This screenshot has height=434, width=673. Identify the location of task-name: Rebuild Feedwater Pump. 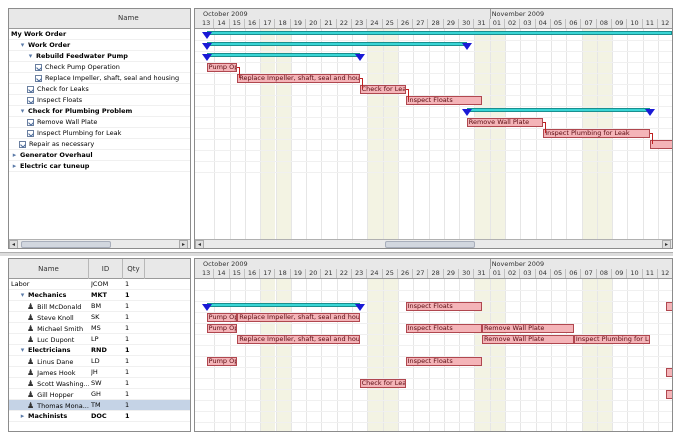
(82, 56).